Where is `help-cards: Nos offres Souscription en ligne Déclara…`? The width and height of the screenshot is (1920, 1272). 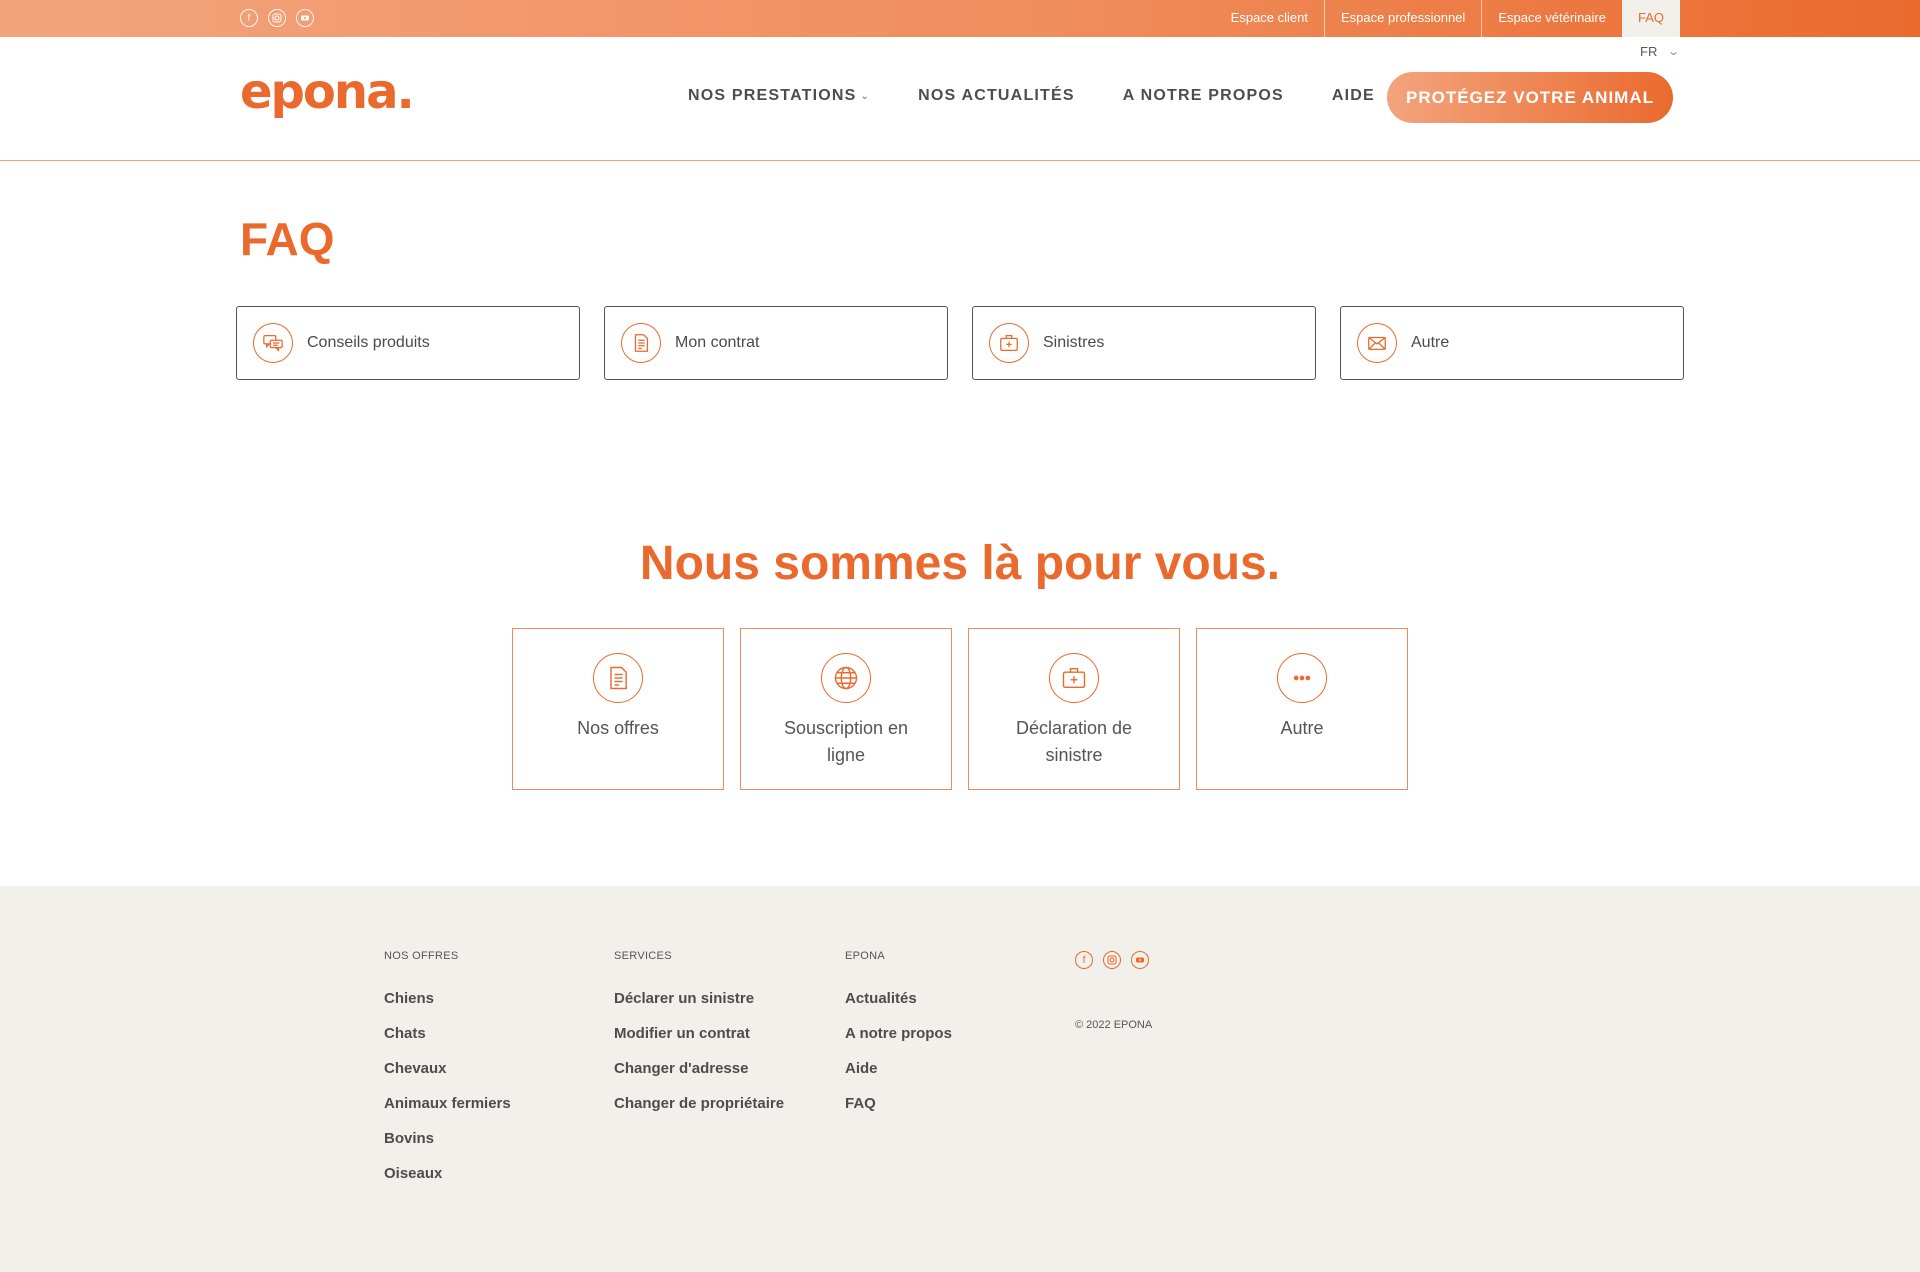
help-cards: Nos offres Souscription en ligne Déclara… is located at coordinates (960, 709).